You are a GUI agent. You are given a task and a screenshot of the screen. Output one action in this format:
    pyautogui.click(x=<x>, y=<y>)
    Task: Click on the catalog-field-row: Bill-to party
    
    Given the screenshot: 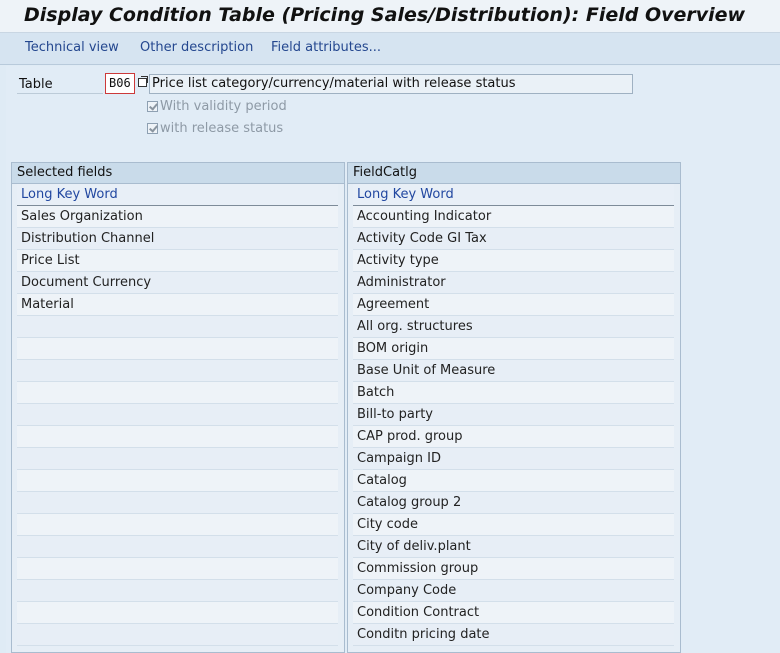 What is the action you would take?
    pyautogui.click(x=513, y=415)
    